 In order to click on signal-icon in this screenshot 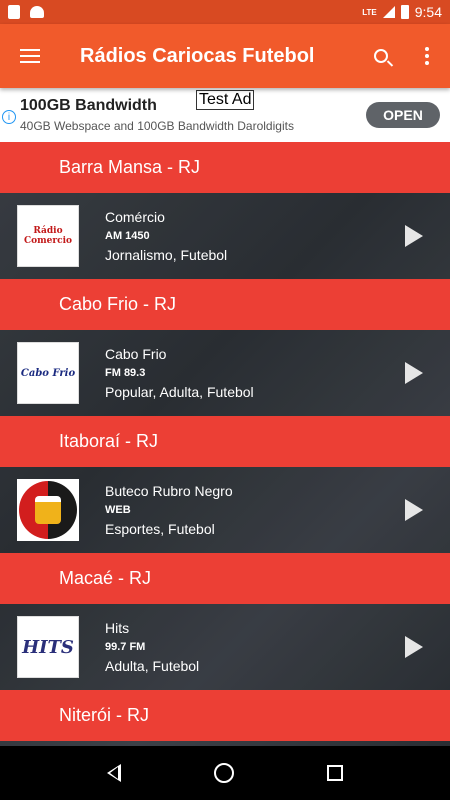, I will do `click(388, 12)`.